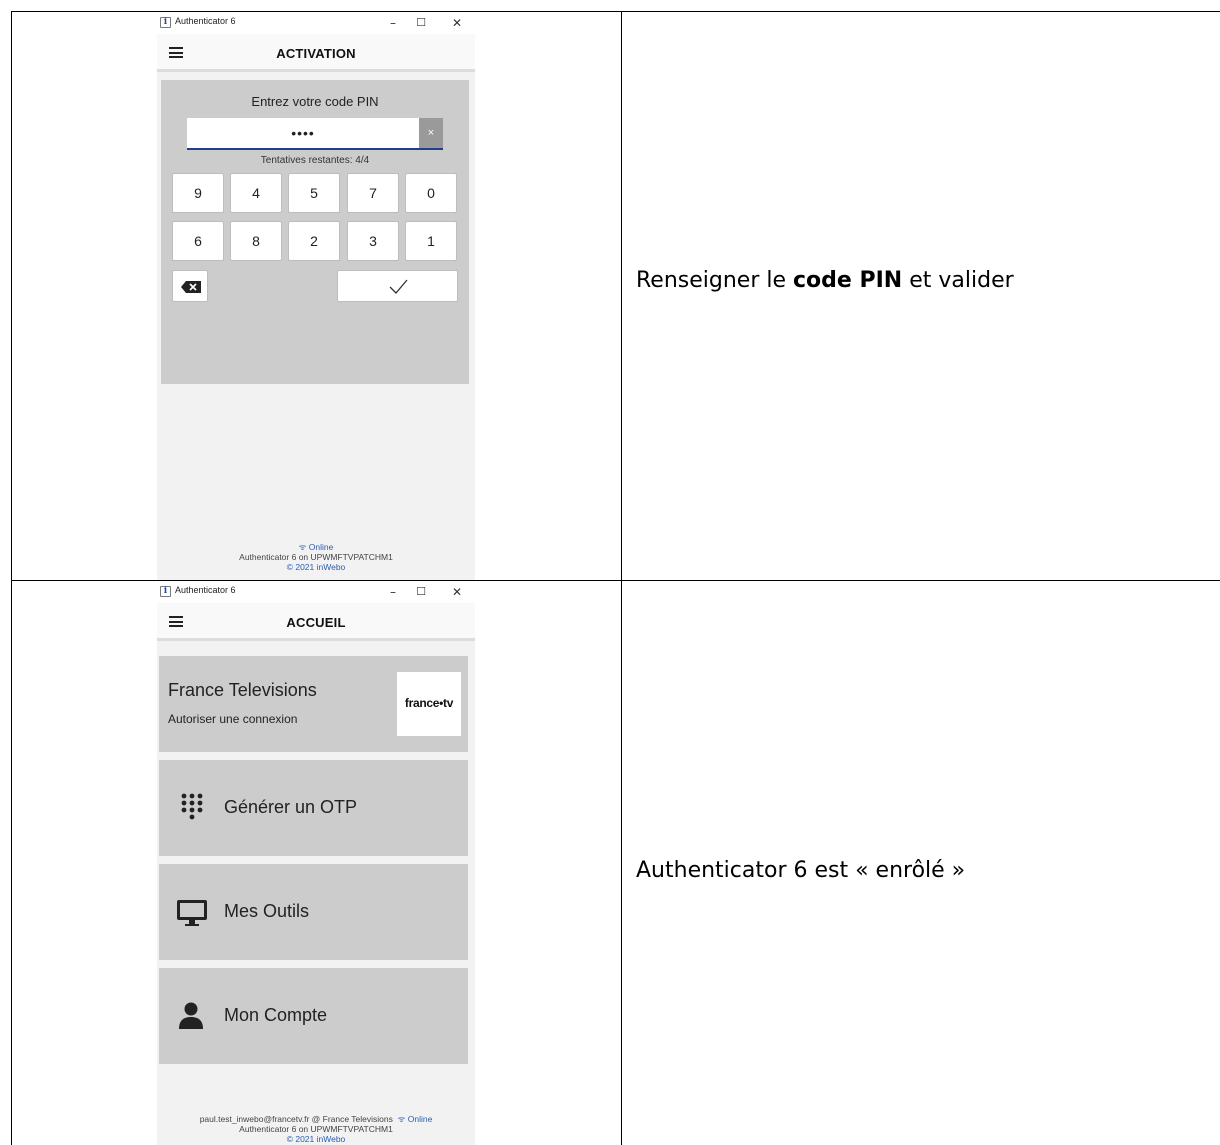 This screenshot has width=1220, height=1145. I want to click on service-title: France Televisions, so click(242, 690).